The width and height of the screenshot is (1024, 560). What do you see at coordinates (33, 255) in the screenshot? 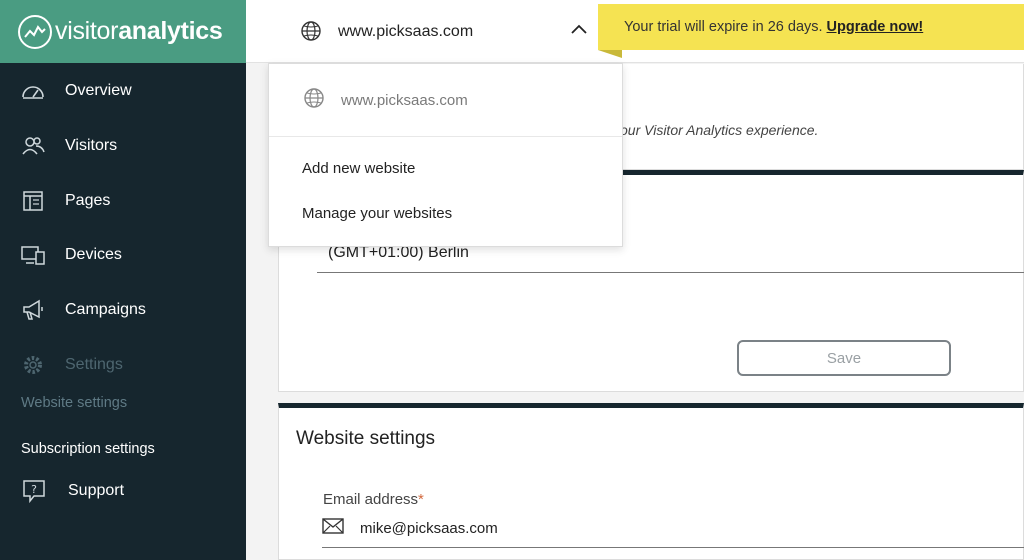
I see `devices-icon` at bounding box center [33, 255].